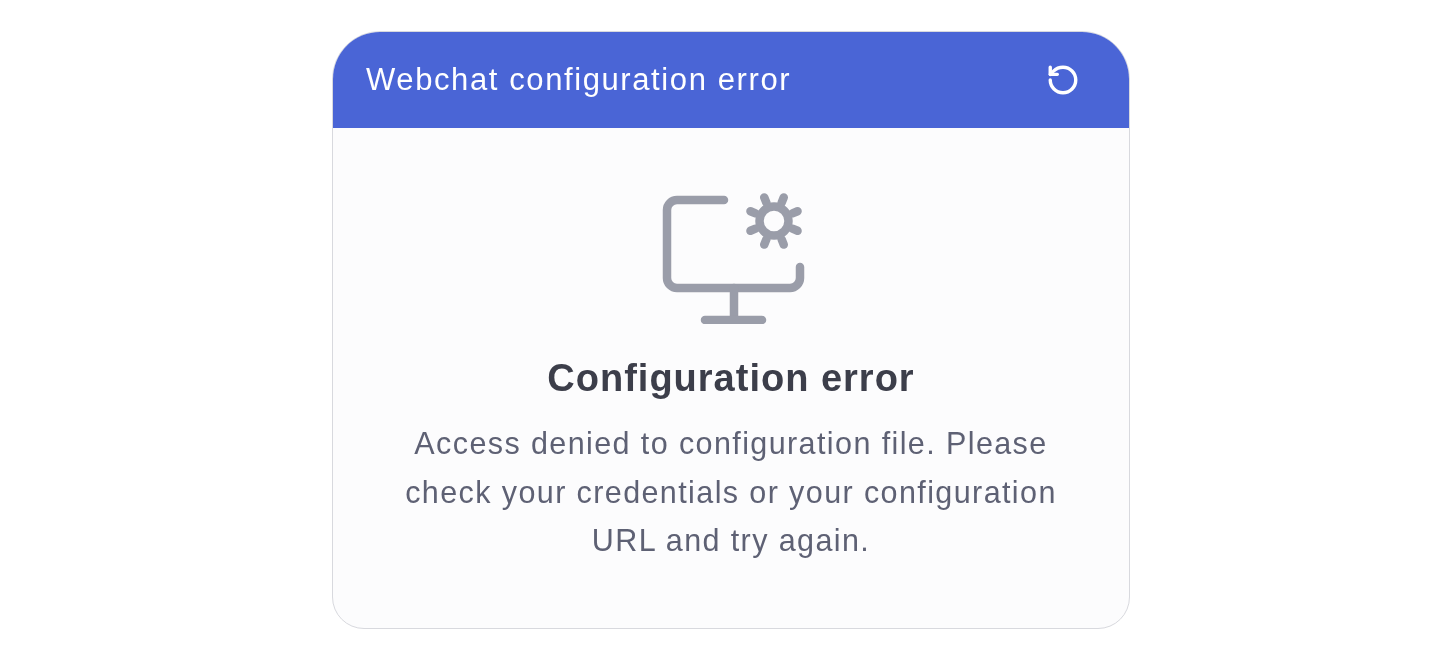 The height and width of the screenshot is (662, 1440). I want to click on refresh-button, so click(1063, 80).